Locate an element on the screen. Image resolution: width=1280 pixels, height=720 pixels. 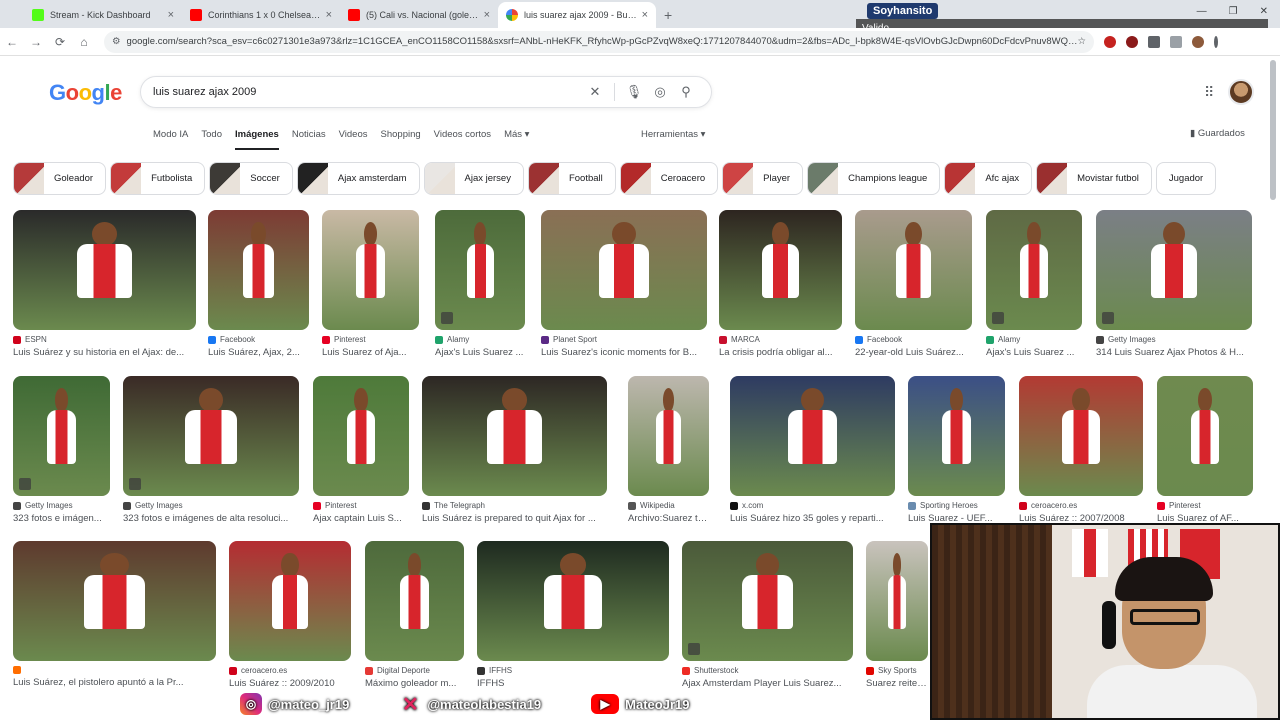
refinement-chip: Soccer is located at coordinates (251, 178).